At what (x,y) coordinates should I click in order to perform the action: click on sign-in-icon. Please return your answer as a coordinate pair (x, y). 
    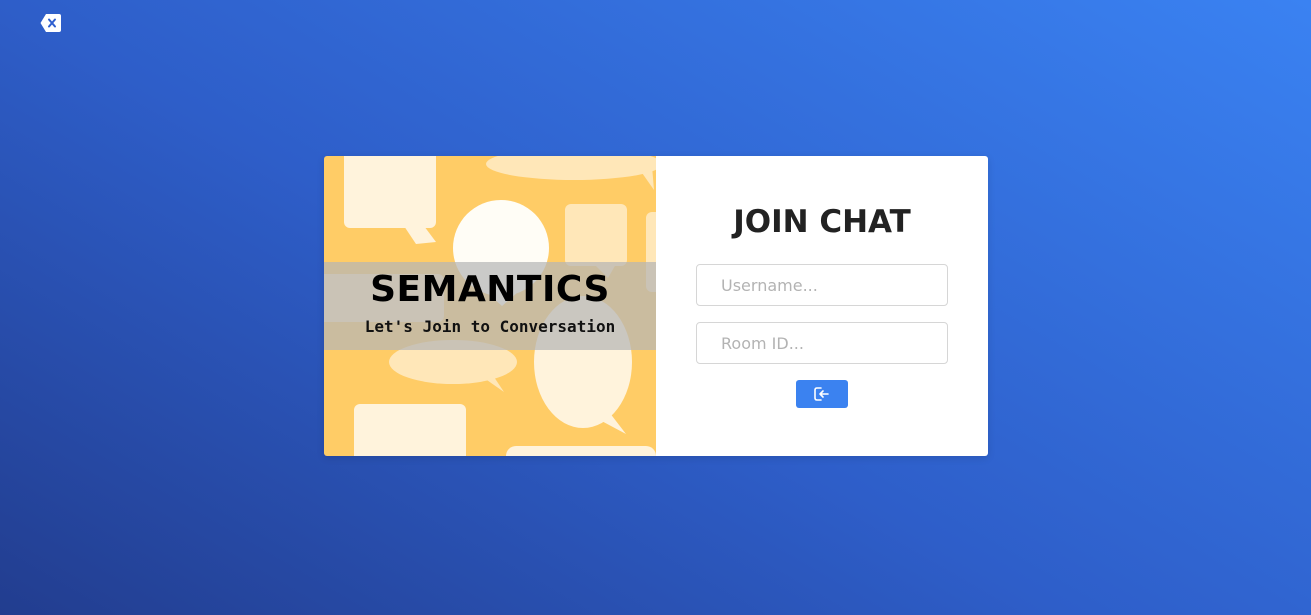
    Looking at the image, I should click on (821, 394).